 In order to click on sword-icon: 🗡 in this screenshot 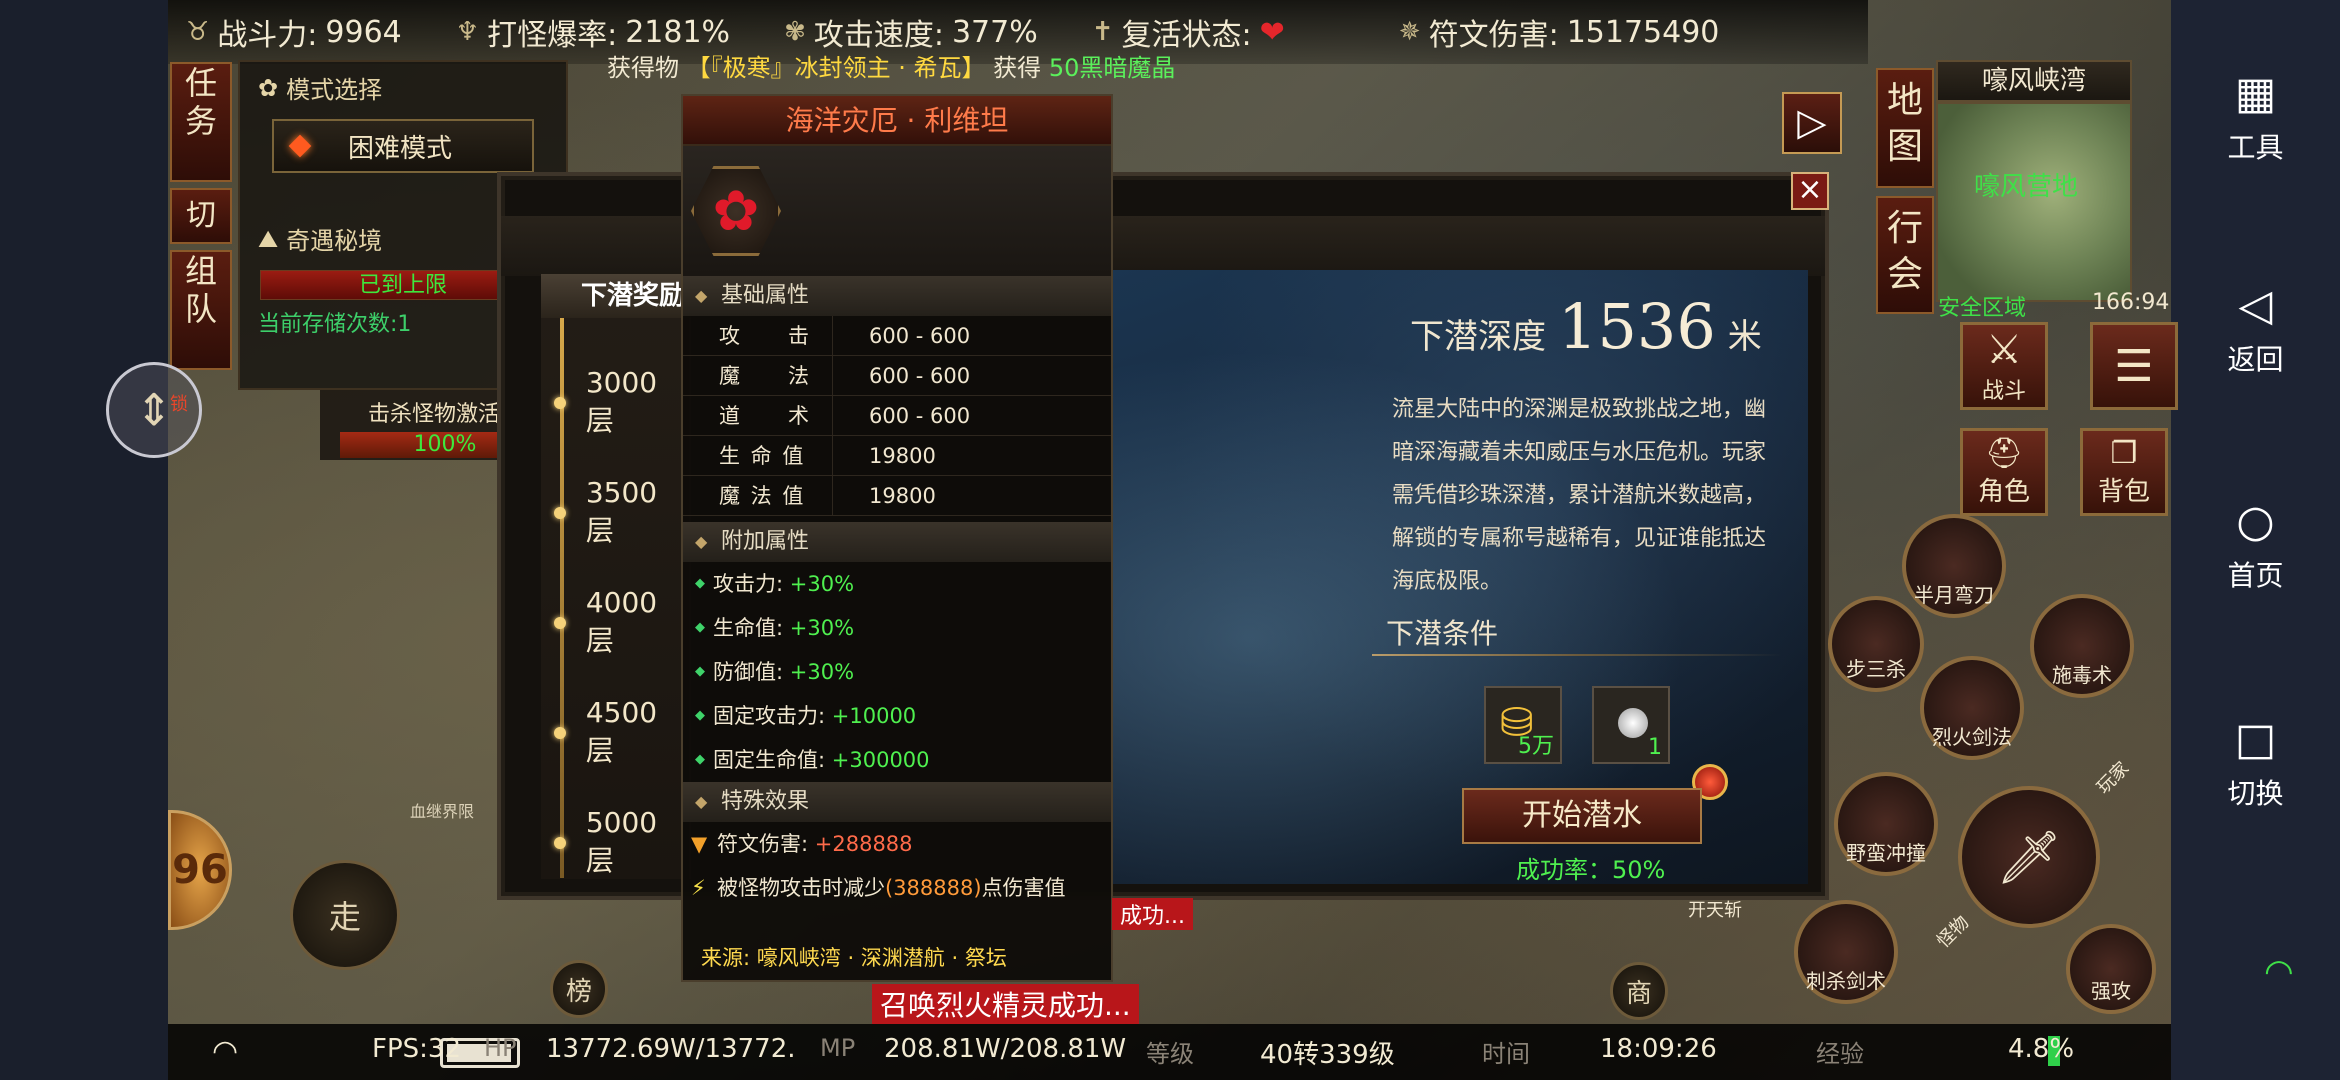, I will do `click(2028, 857)`.